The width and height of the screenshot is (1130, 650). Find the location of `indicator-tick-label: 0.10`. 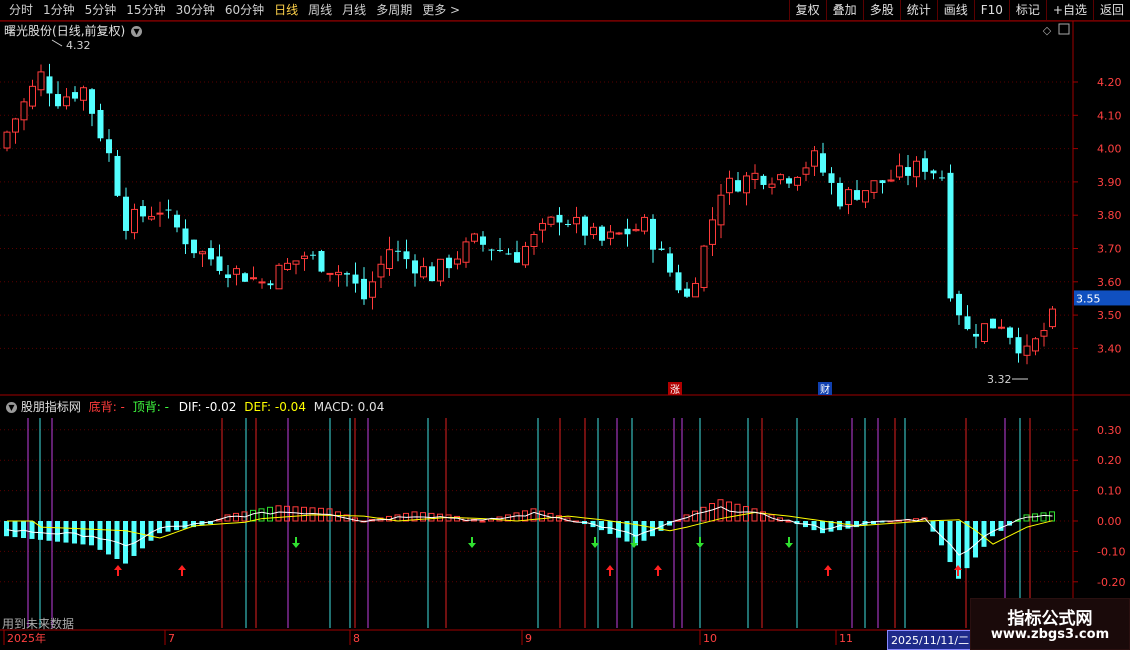

indicator-tick-label: 0.10 is located at coordinates (1109, 491).